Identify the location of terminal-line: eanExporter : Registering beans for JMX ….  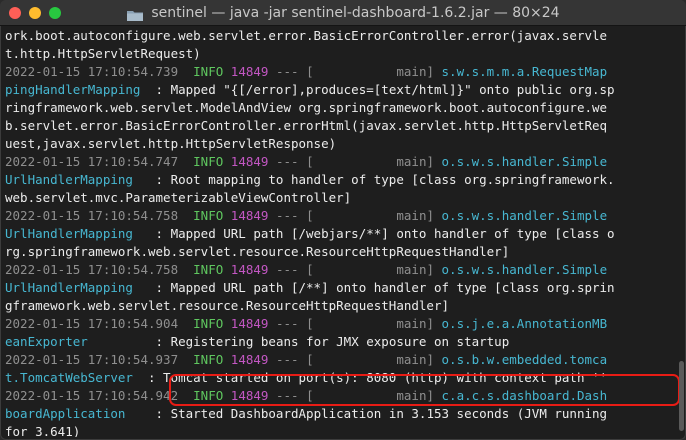
(340, 342).